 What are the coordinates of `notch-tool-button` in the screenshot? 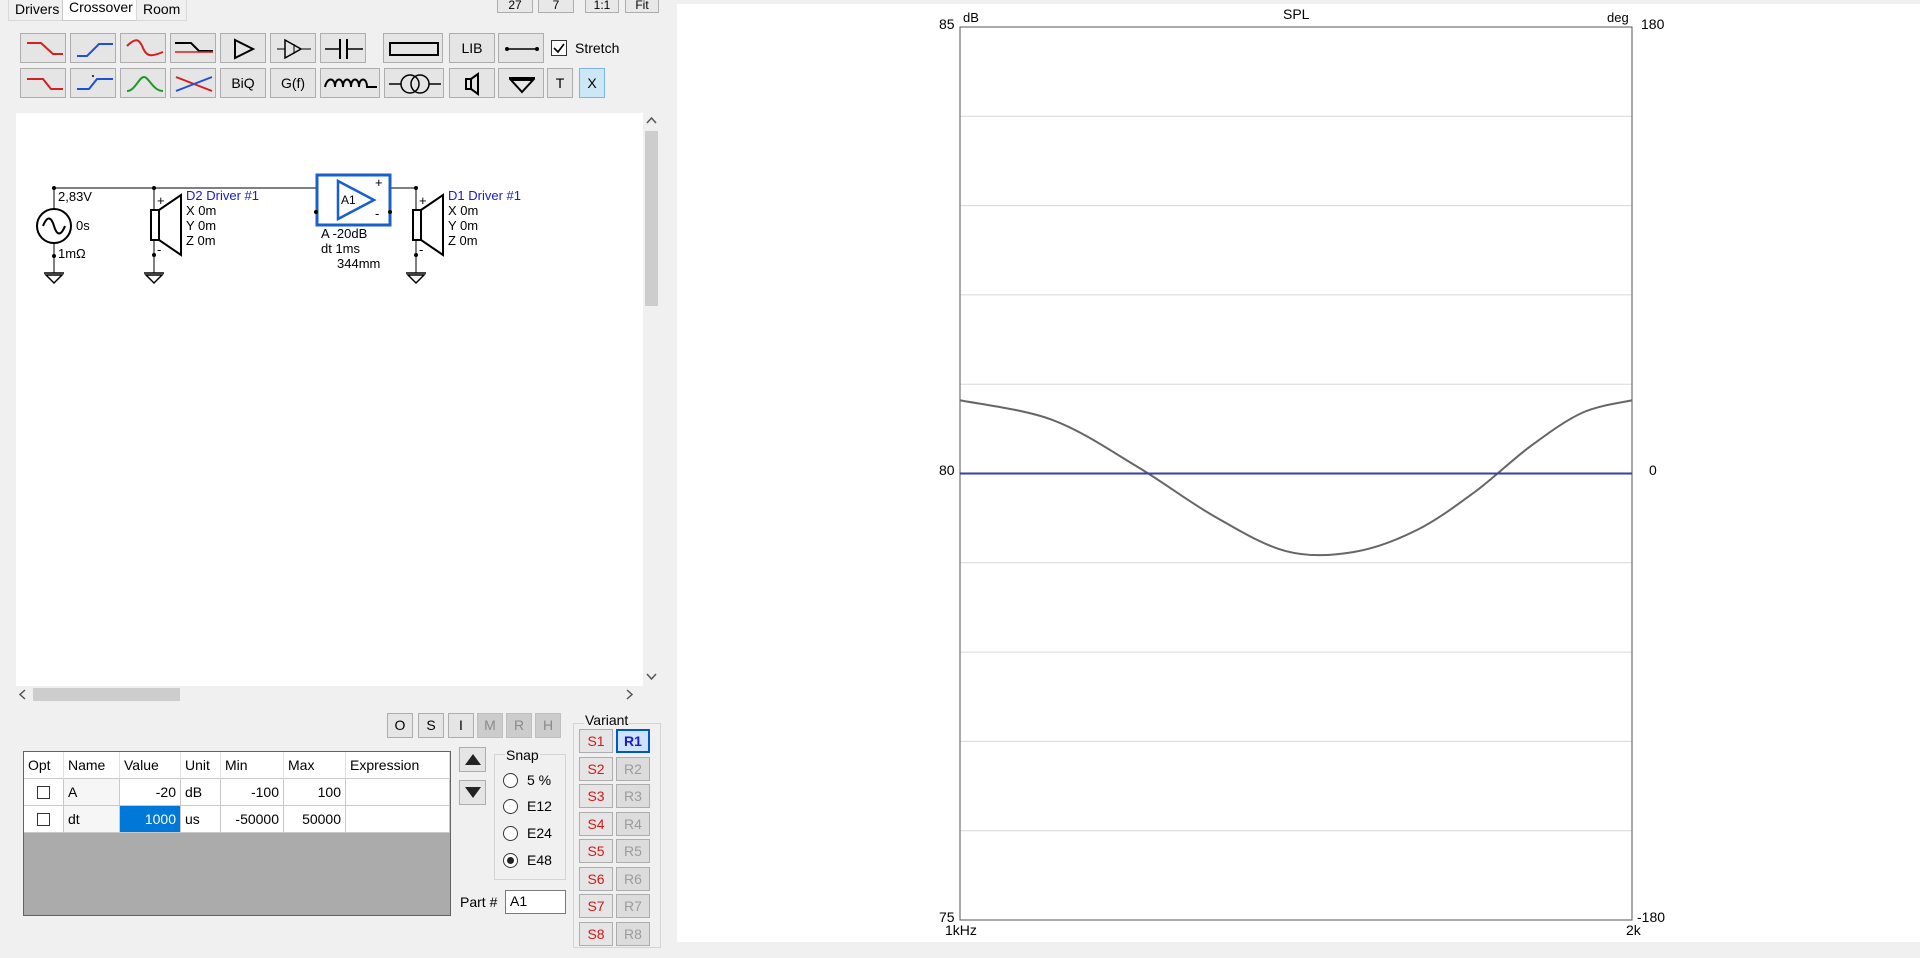 It's located at (193, 83).